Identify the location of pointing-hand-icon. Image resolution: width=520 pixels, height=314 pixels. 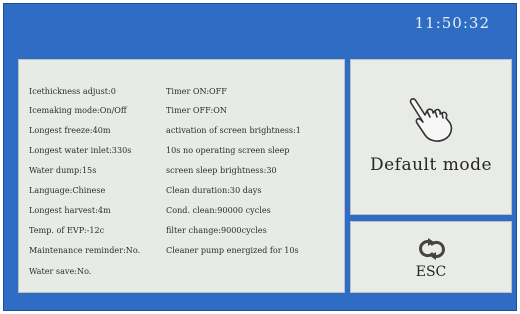
(433, 122).